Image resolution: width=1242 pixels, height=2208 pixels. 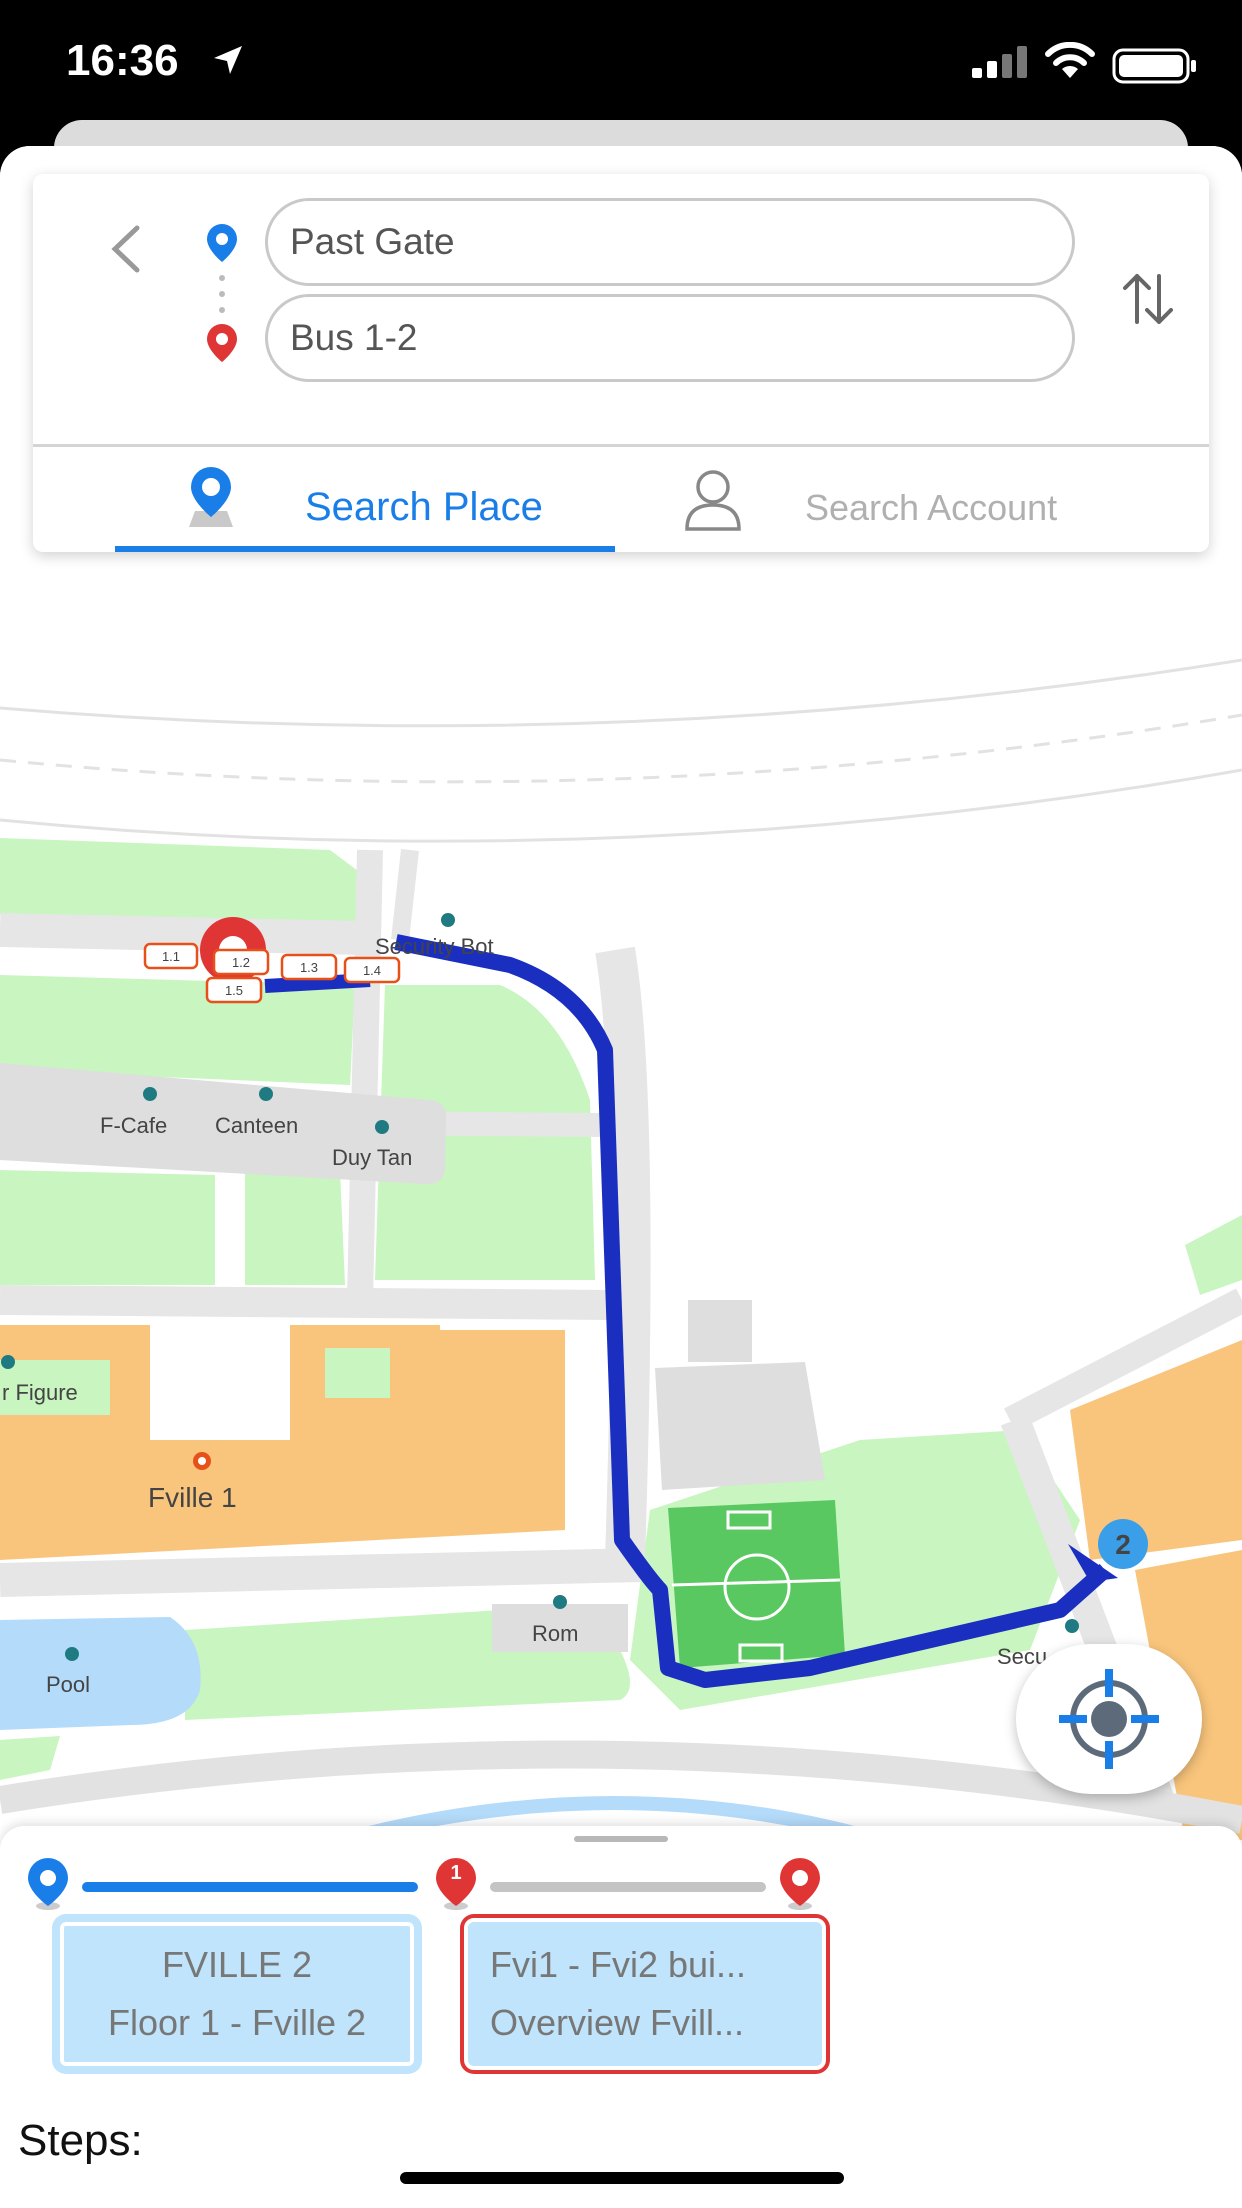 What do you see at coordinates (800, 1885) in the screenshot?
I see `progress-end-pin-icon` at bounding box center [800, 1885].